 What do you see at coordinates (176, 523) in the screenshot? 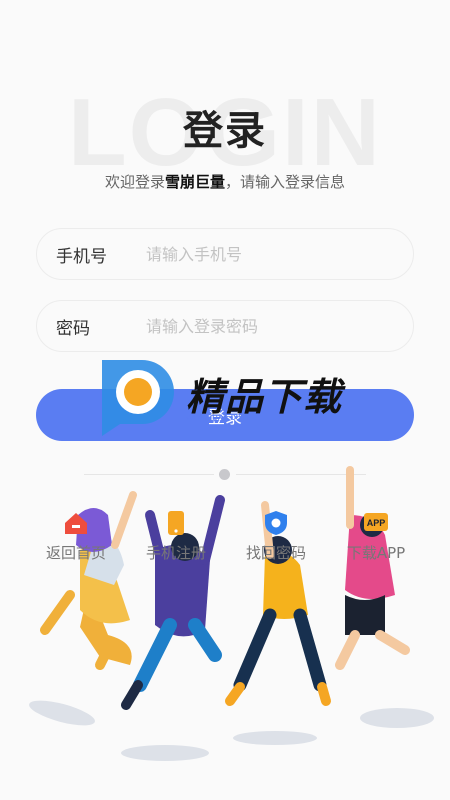
I see `phone-icon` at bounding box center [176, 523].